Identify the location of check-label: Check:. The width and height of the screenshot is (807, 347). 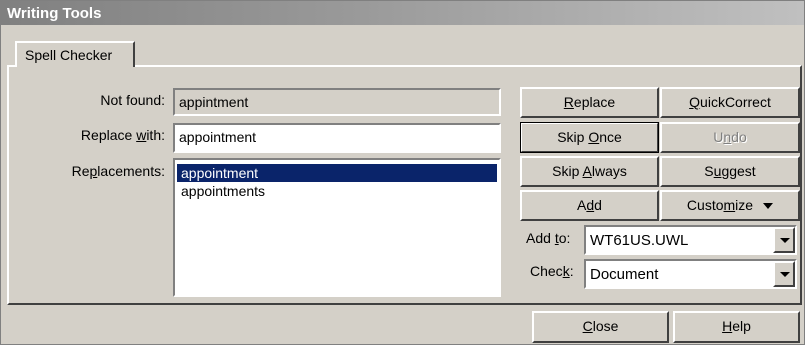
(552, 271).